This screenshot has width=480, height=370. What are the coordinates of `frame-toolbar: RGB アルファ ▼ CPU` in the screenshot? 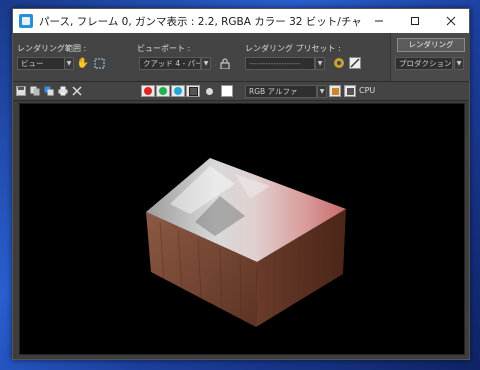 It's located at (241, 91).